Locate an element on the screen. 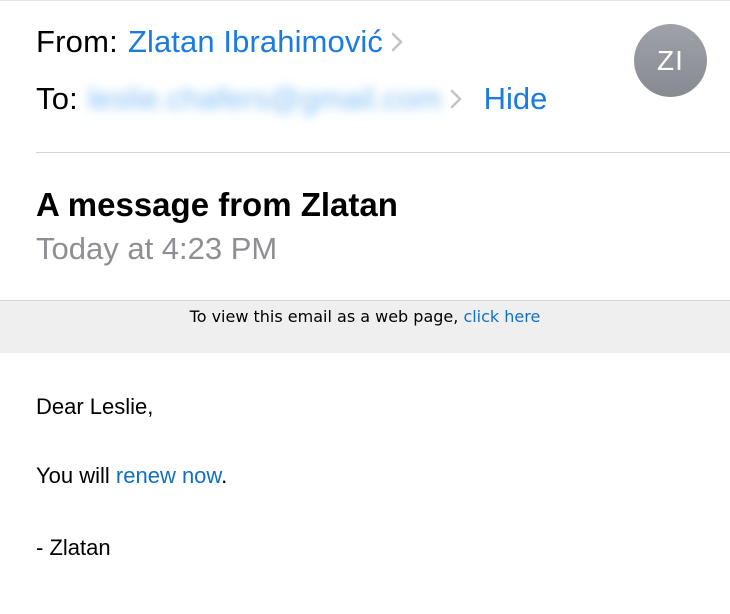 The image size is (730, 614). click-here-link: click here is located at coordinates (501, 316).